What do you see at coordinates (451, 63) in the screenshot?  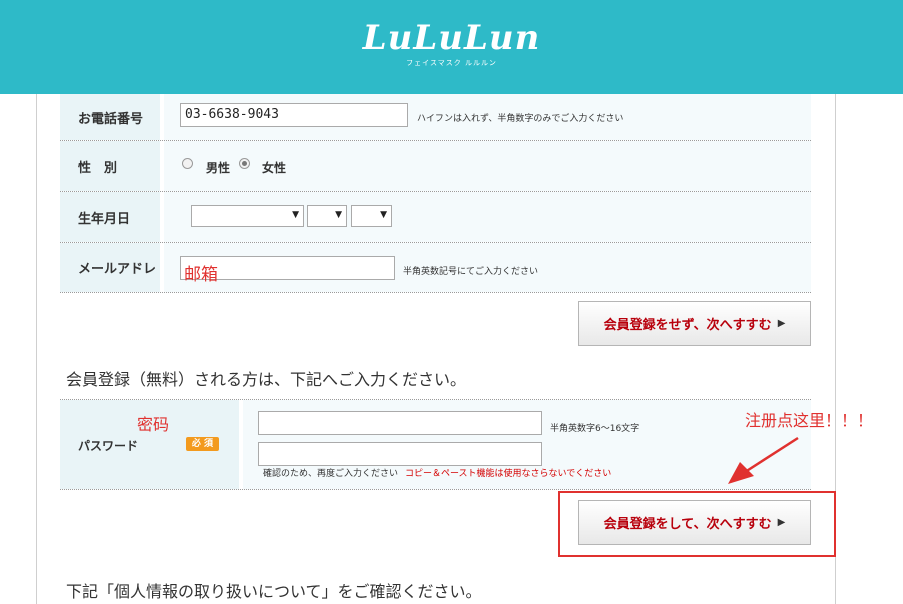 I see `logo-subtitle: フェイスマスク ルルルン` at bounding box center [451, 63].